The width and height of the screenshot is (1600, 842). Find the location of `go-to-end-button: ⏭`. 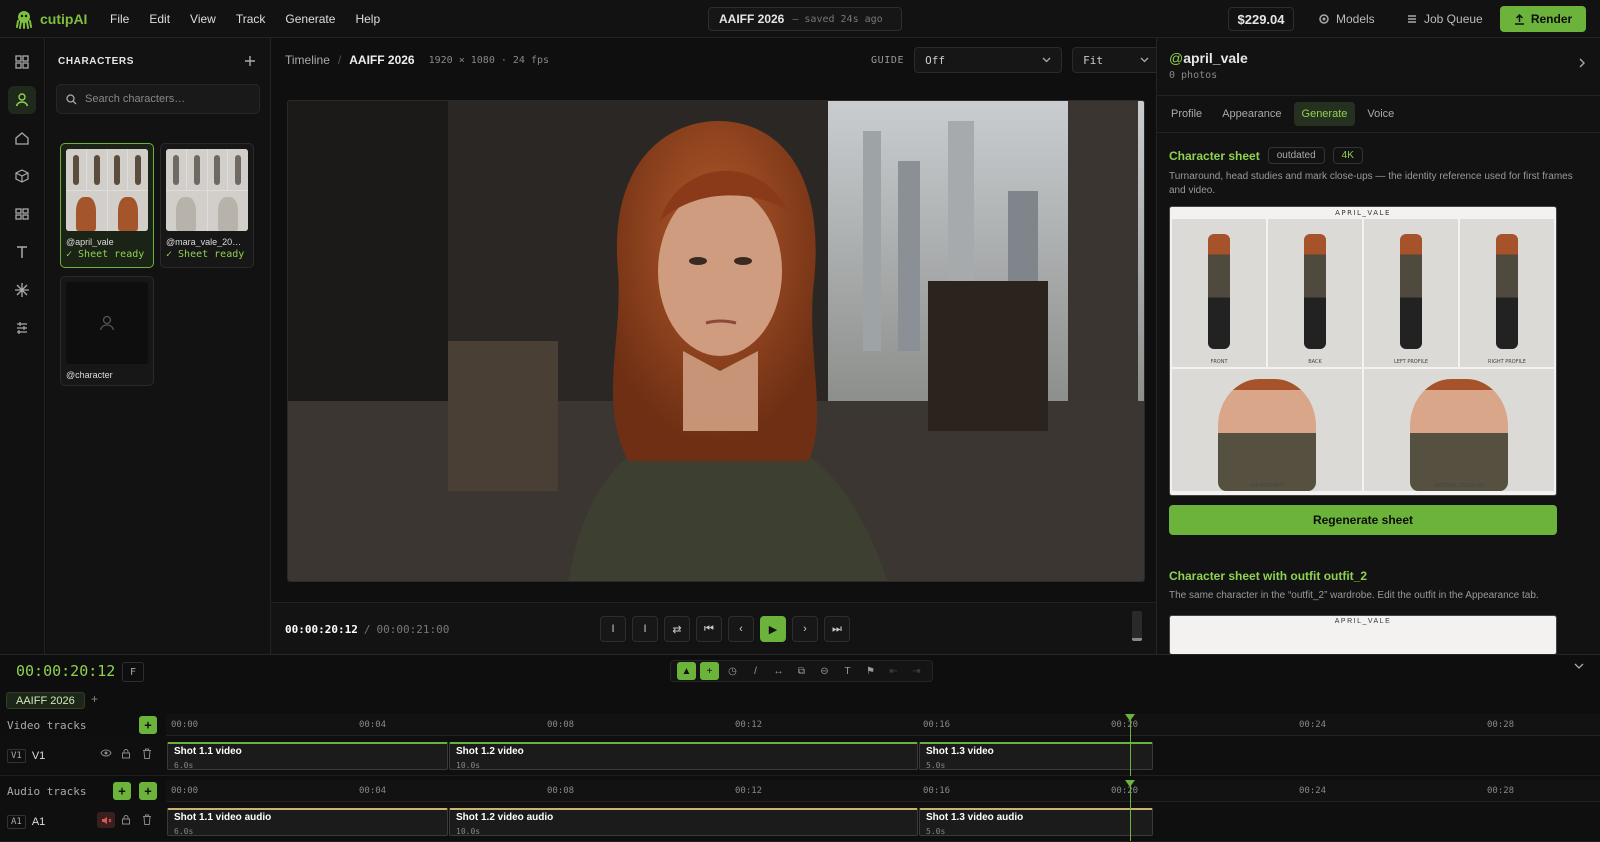

go-to-end-button: ⏭ is located at coordinates (837, 629).